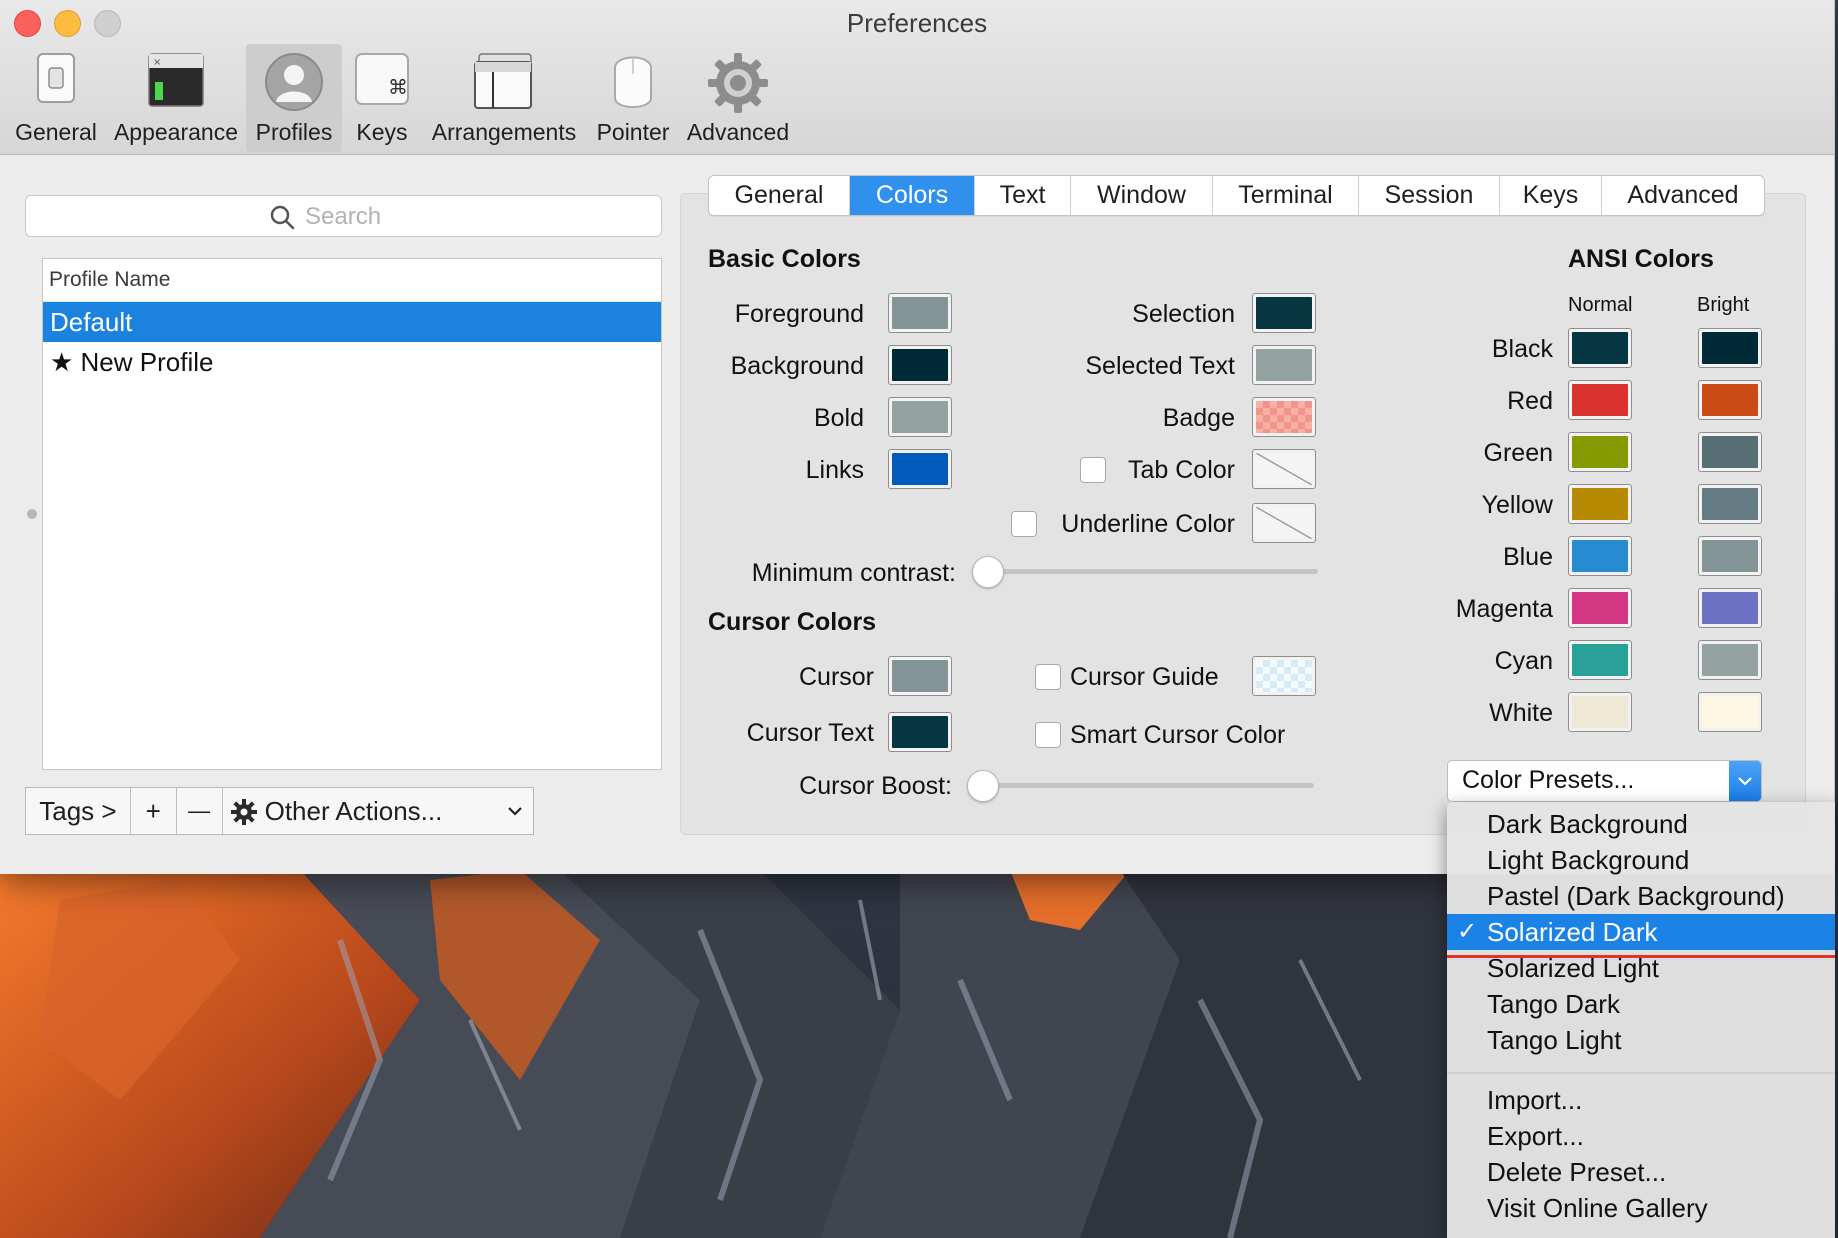 Image resolution: width=1838 pixels, height=1238 pixels. What do you see at coordinates (1178, 735) in the screenshot?
I see `smart-cursor-color-label: Smart Cursor Color` at bounding box center [1178, 735].